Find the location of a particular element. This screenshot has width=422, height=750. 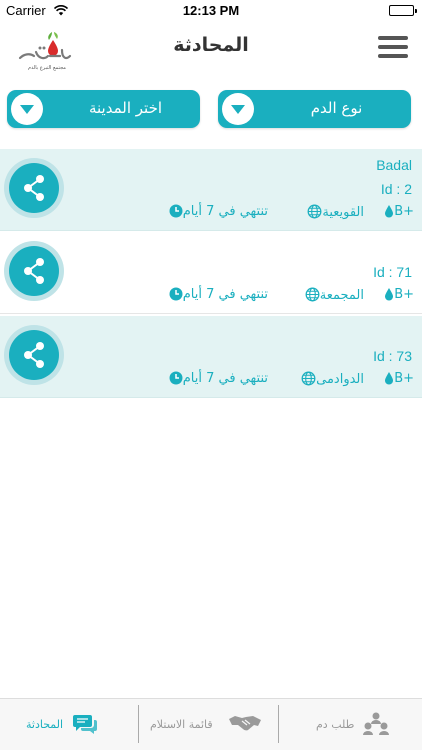

location-value: الدوادمى is located at coordinates (340, 379).